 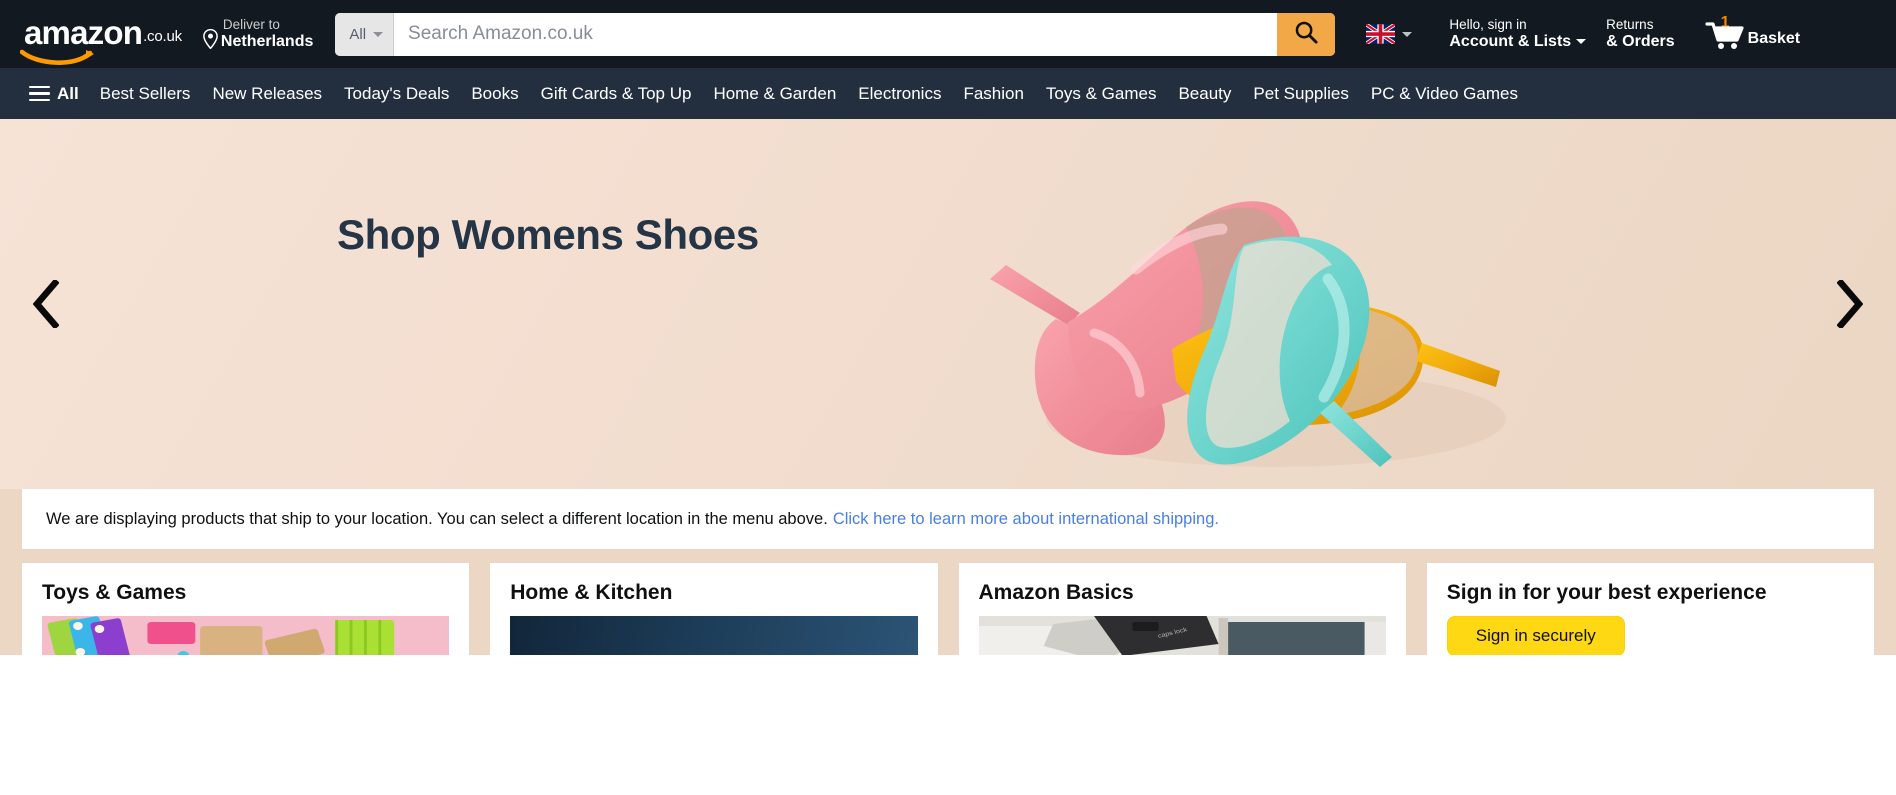 I want to click on card-title: Toys & Games, so click(x=114, y=592).